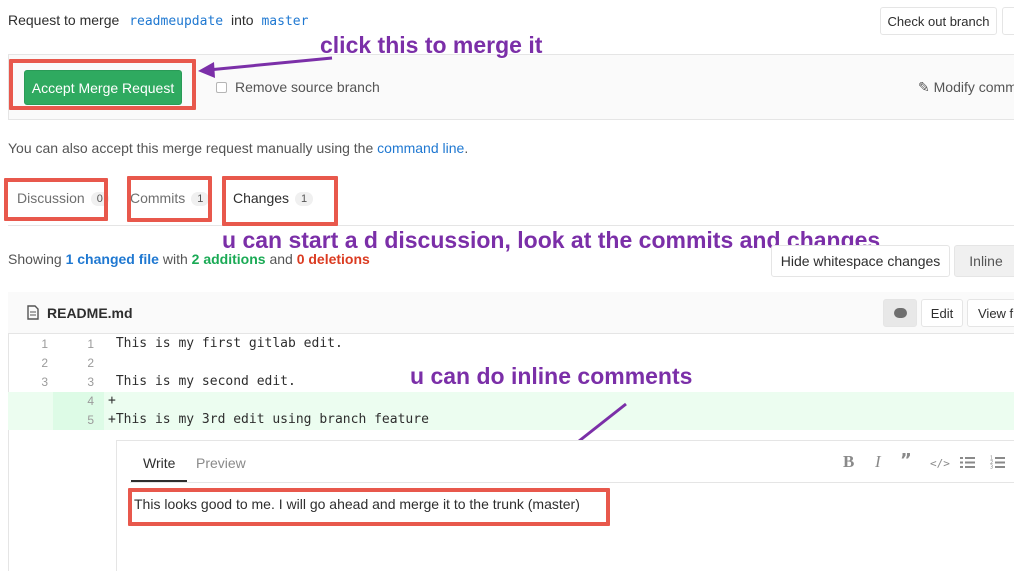  What do you see at coordinates (924, 87) in the screenshot?
I see `edit-pencil-icon: ✎` at bounding box center [924, 87].